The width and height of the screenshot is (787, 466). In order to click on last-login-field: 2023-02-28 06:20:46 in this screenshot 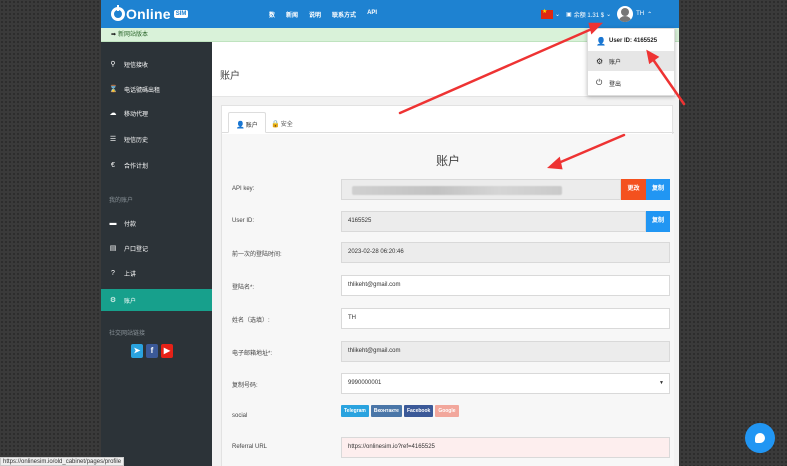, I will do `click(505, 252)`.